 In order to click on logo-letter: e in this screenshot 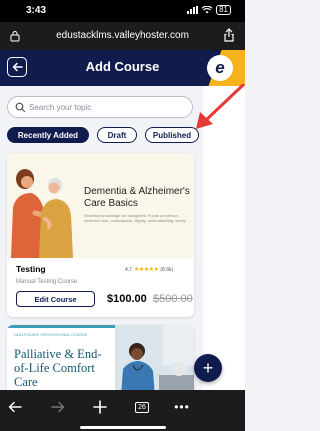, I will do `click(220, 68)`.